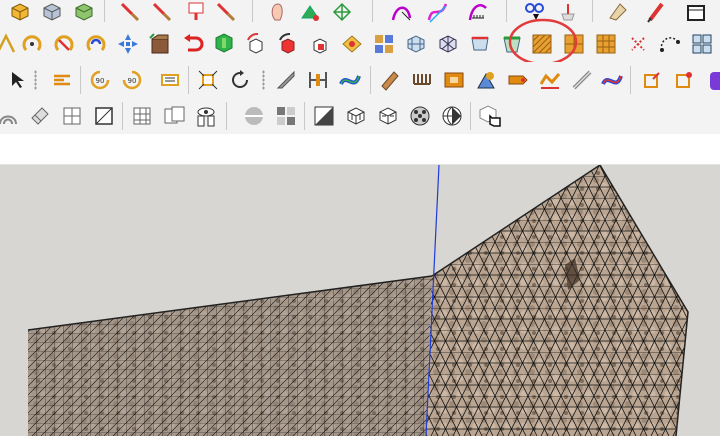  Describe the element at coordinates (402, 12) in the screenshot. I see `curve-edit-icon` at that location.